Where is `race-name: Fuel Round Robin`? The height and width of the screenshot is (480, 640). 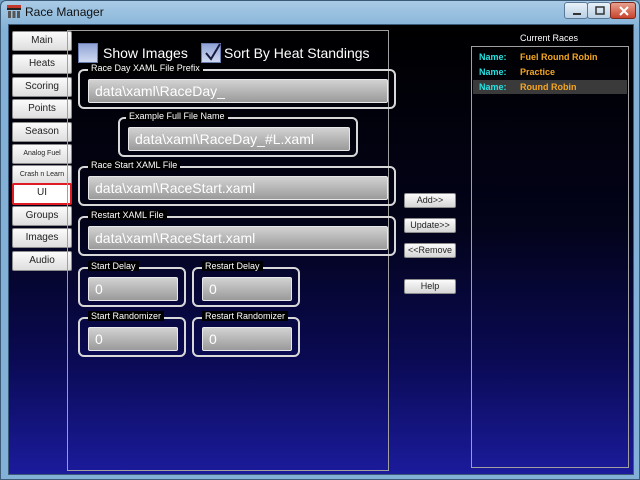
race-name: Fuel Round Robin is located at coordinates (559, 57).